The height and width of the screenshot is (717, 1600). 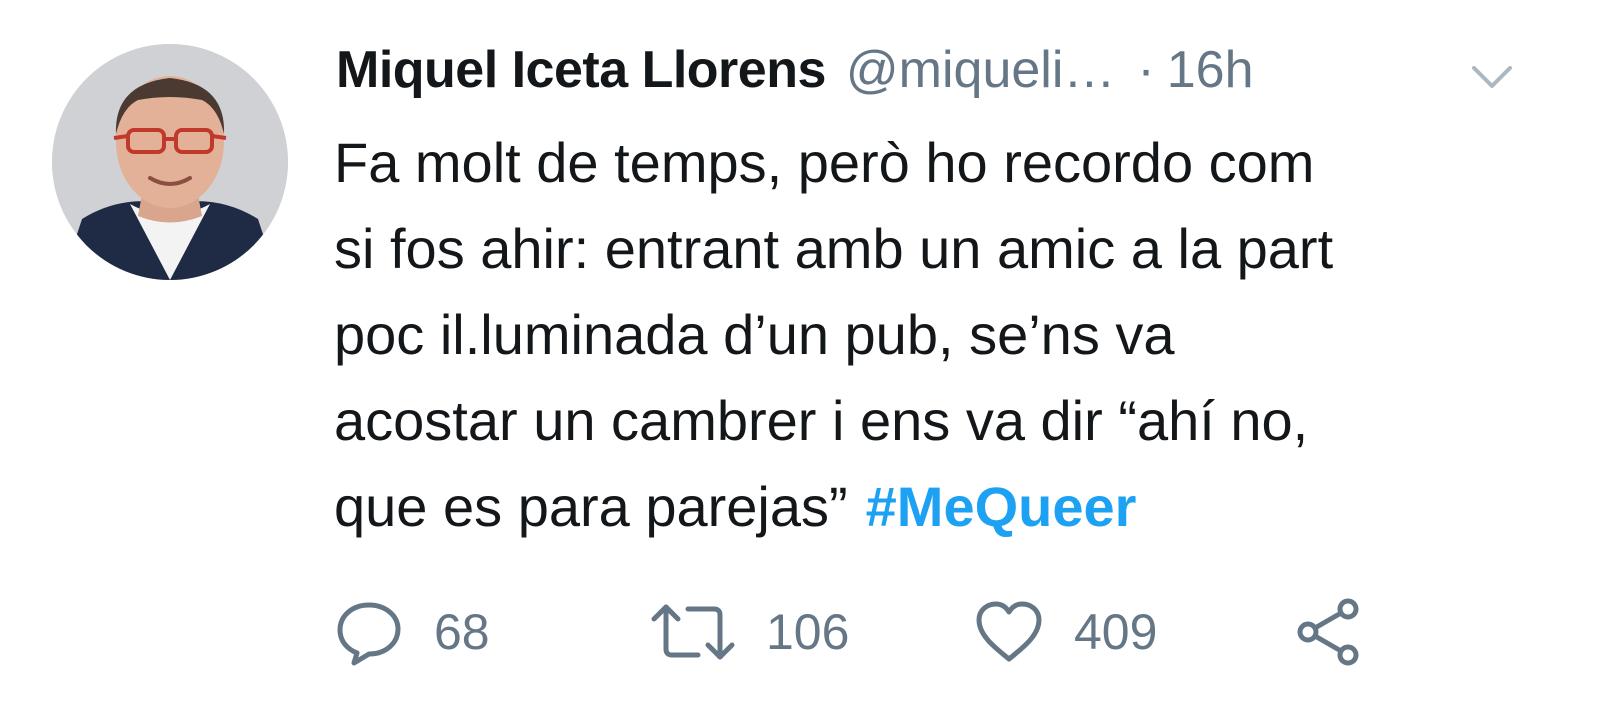 What do you see at coordinates (808, 632) in the screenshot?
I see `retweet-count: 106` at bounding box center [808, 632].